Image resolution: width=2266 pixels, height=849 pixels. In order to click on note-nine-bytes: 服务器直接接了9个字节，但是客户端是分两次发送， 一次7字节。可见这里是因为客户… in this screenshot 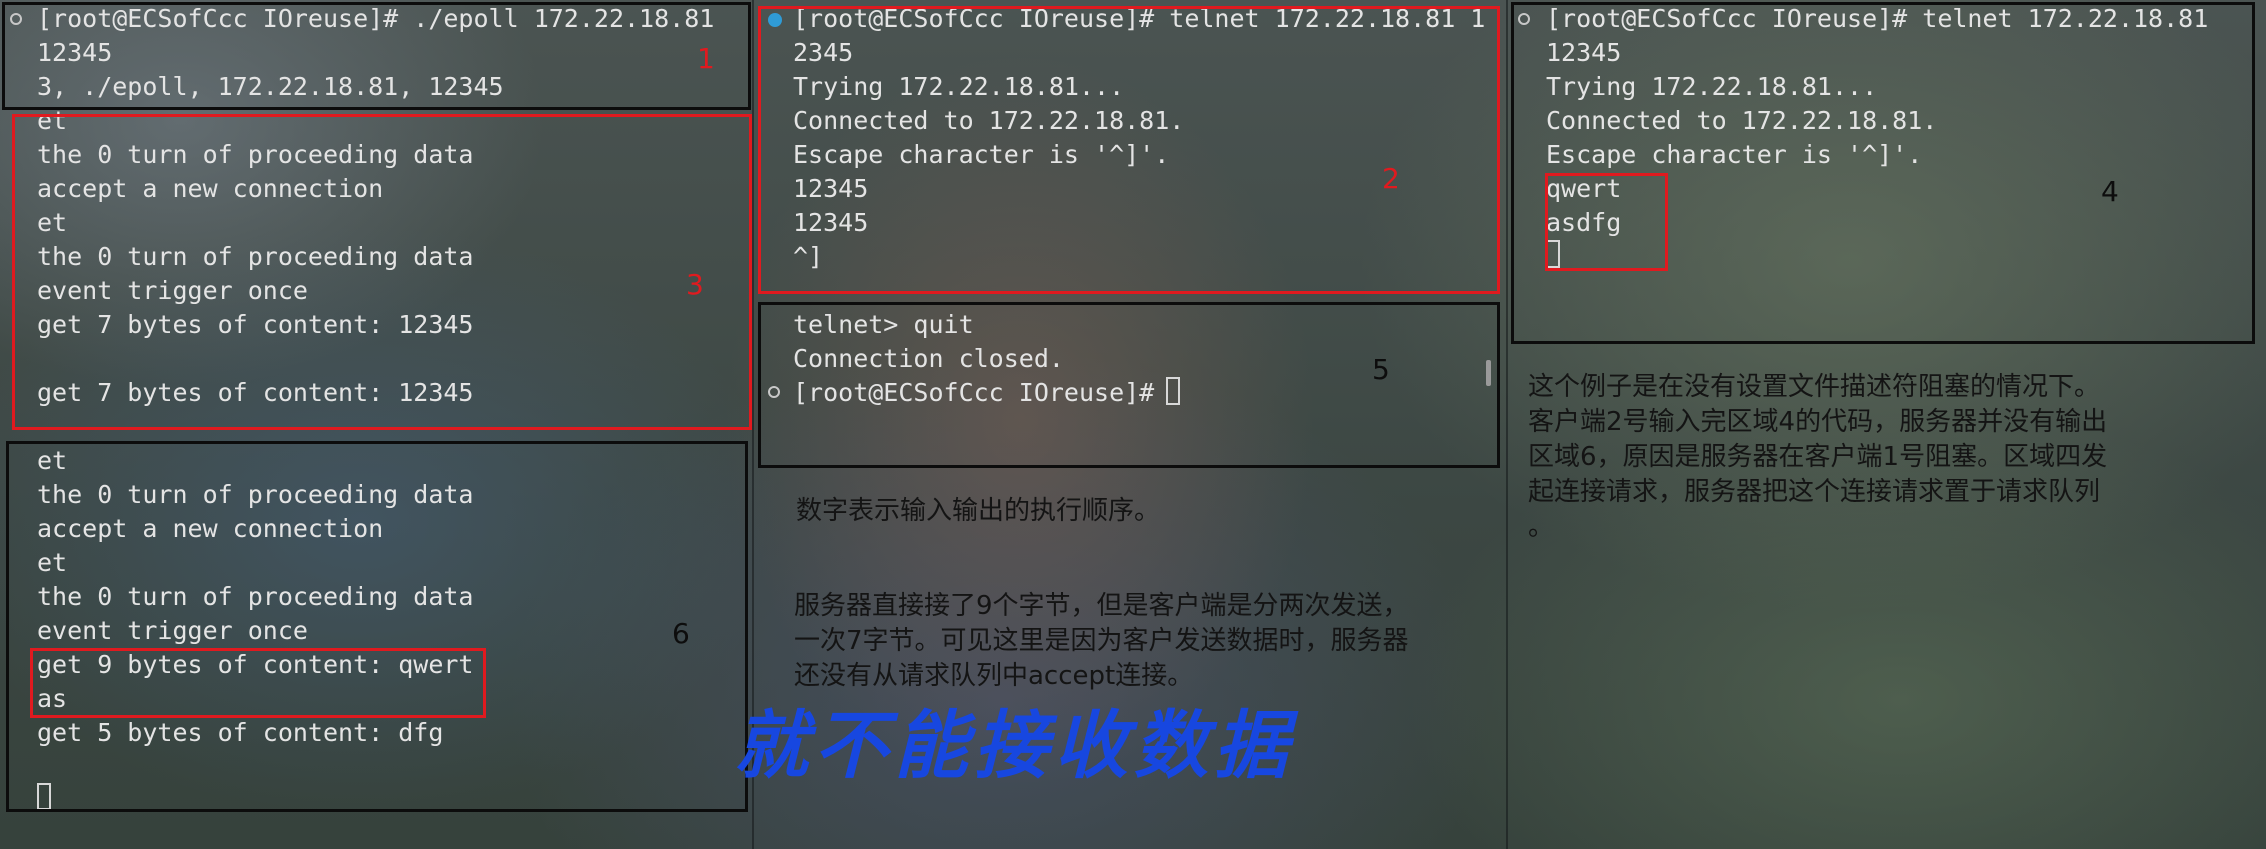, I will do `click(1101, 641)`.